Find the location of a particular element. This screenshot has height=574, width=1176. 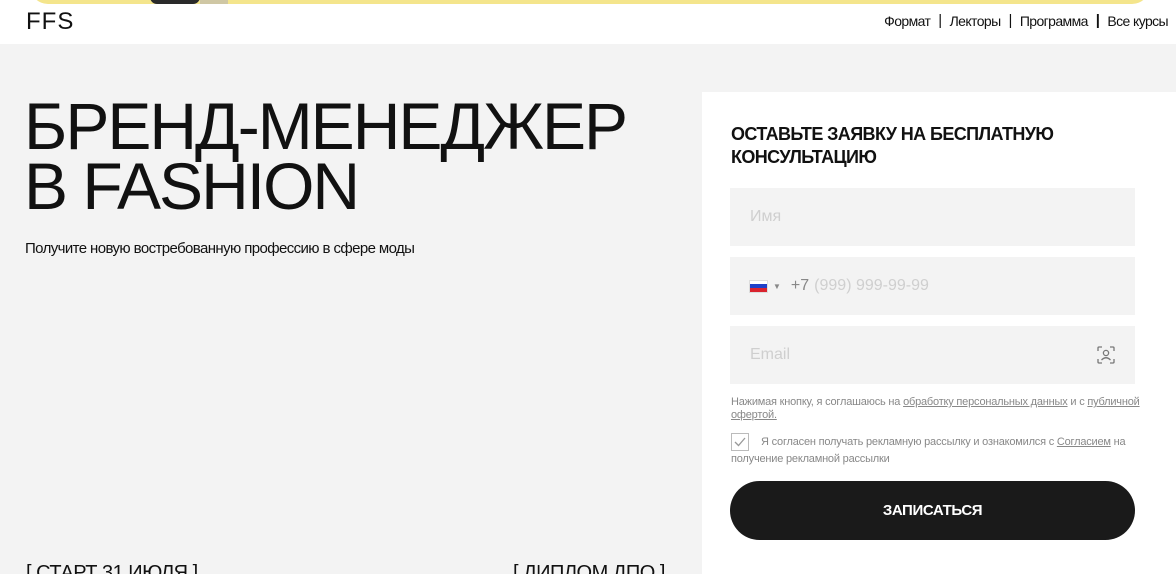

submit-button: ЗАПИСАТЬСЯ is located at coordinates (932, 510).